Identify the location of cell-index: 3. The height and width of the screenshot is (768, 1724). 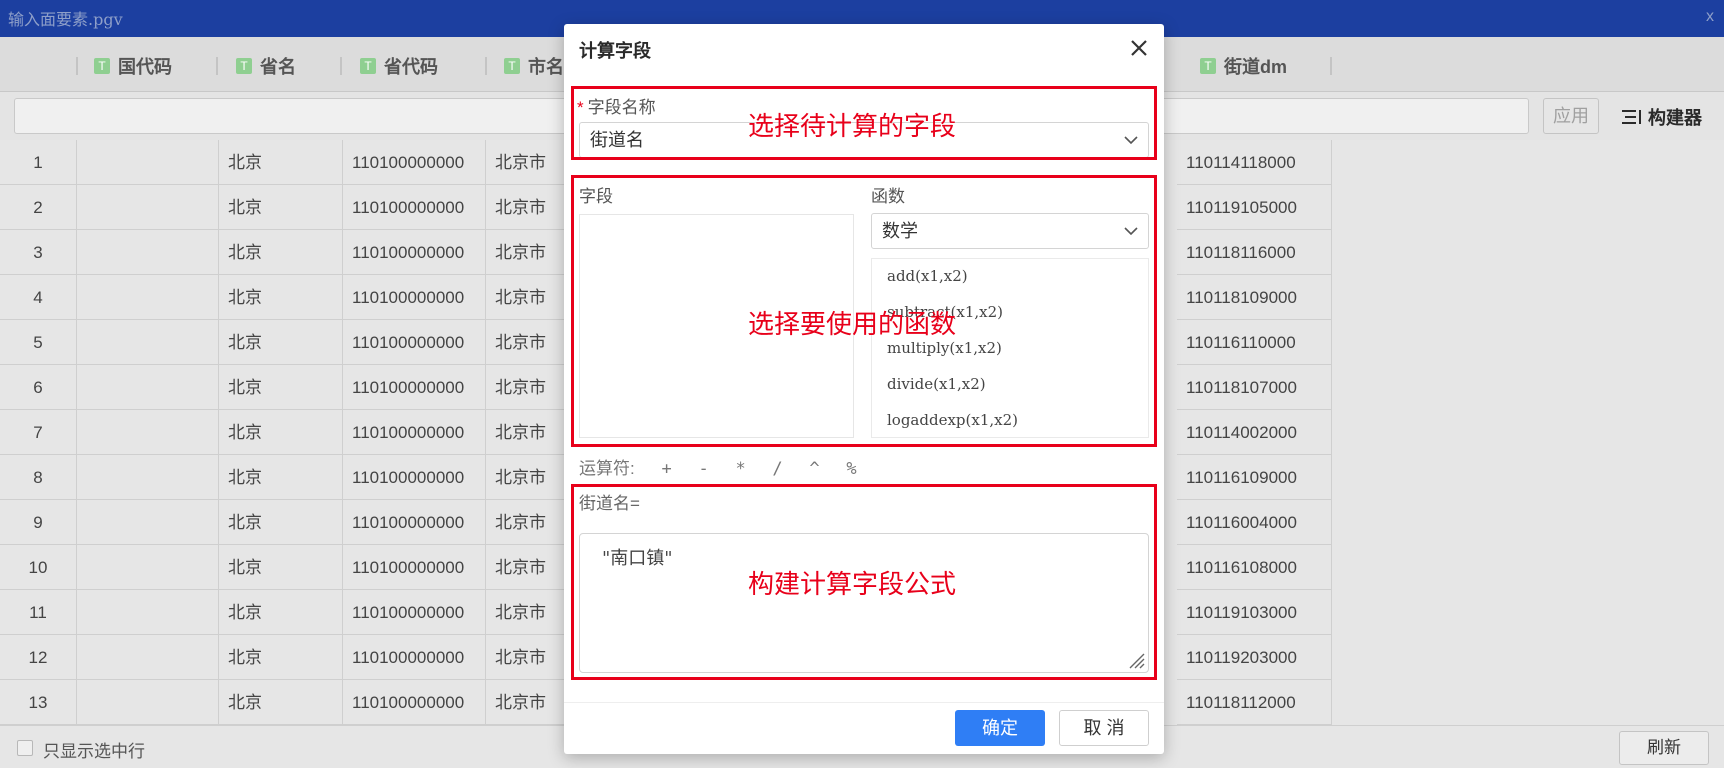
(38, 252).